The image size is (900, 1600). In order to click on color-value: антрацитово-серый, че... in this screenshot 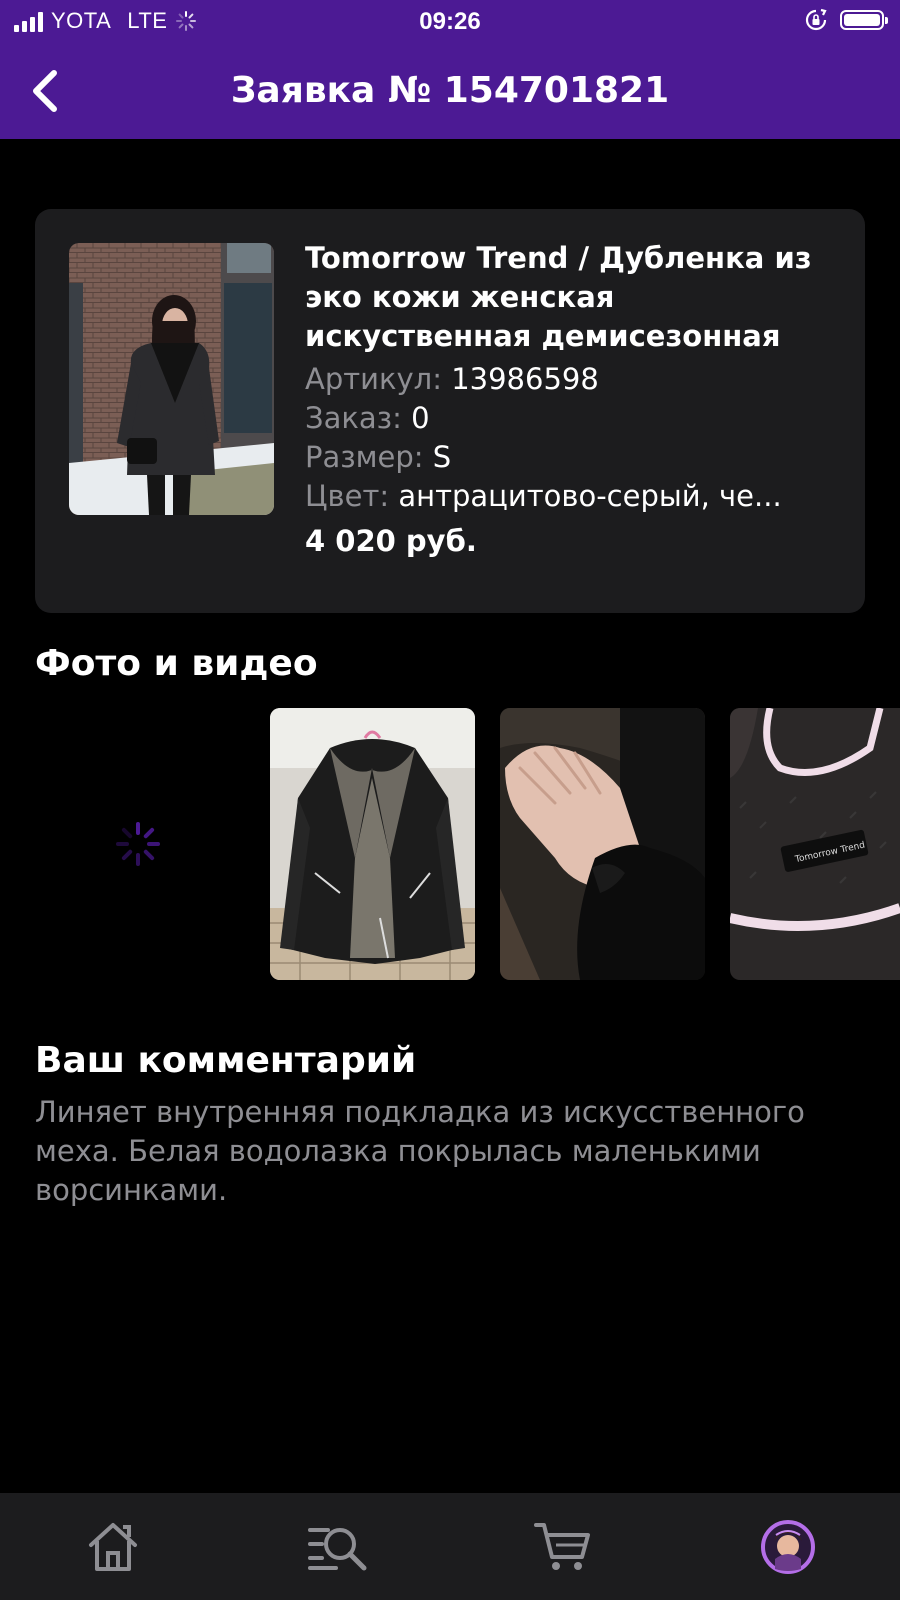, I will do `click(590, 496)`.